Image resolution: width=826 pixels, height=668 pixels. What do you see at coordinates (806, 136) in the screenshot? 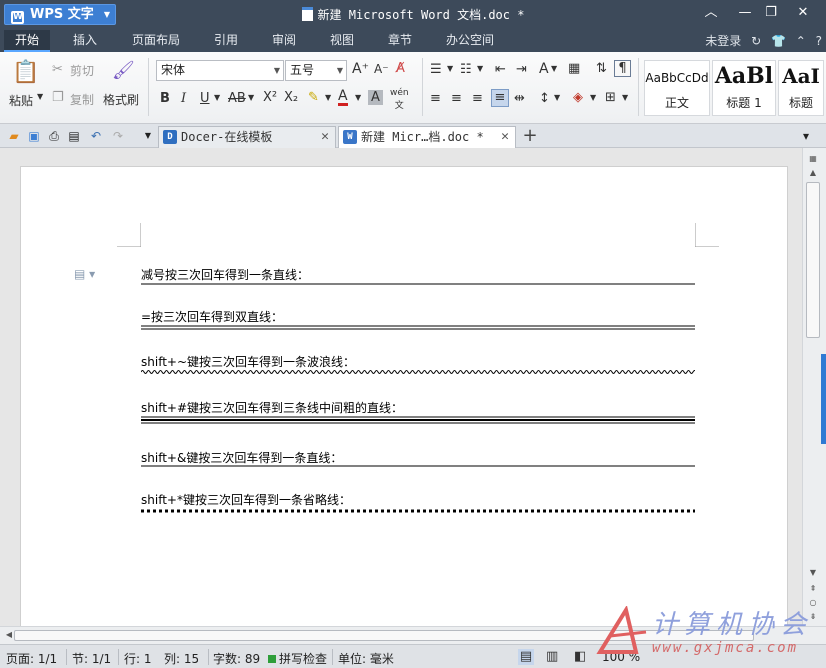
I see `tab-list-icon: ▾` at bounding box center [806, 136].